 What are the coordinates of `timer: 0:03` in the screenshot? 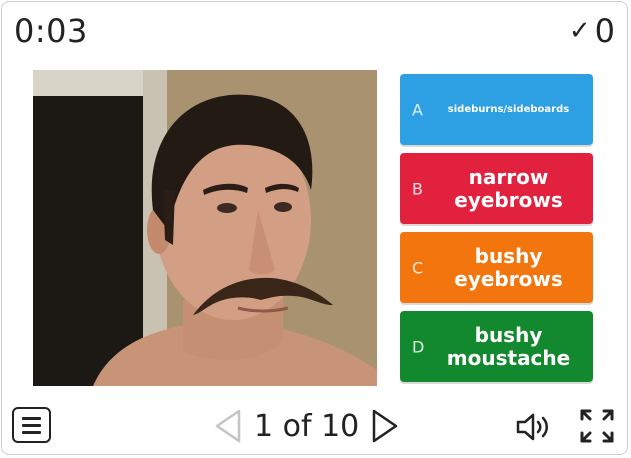 It's located at (51, 31).